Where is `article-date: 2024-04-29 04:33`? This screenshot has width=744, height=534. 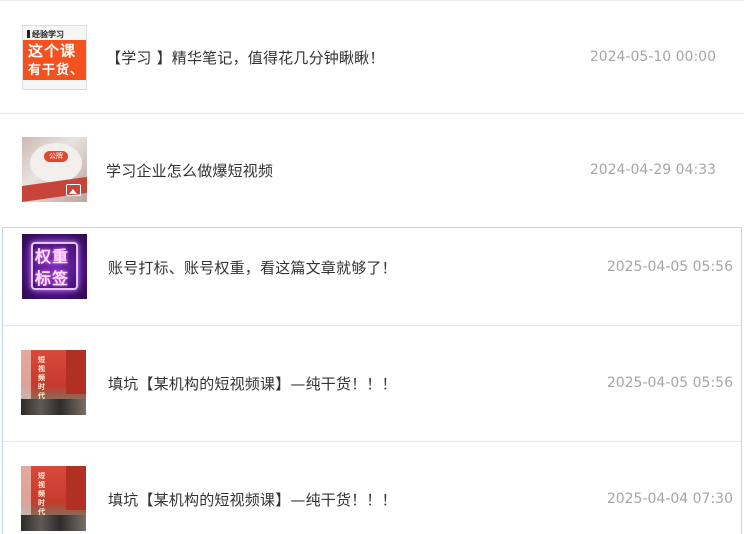
article-date: 2024-04-29 04:33 is located at coordinates (652, 170).